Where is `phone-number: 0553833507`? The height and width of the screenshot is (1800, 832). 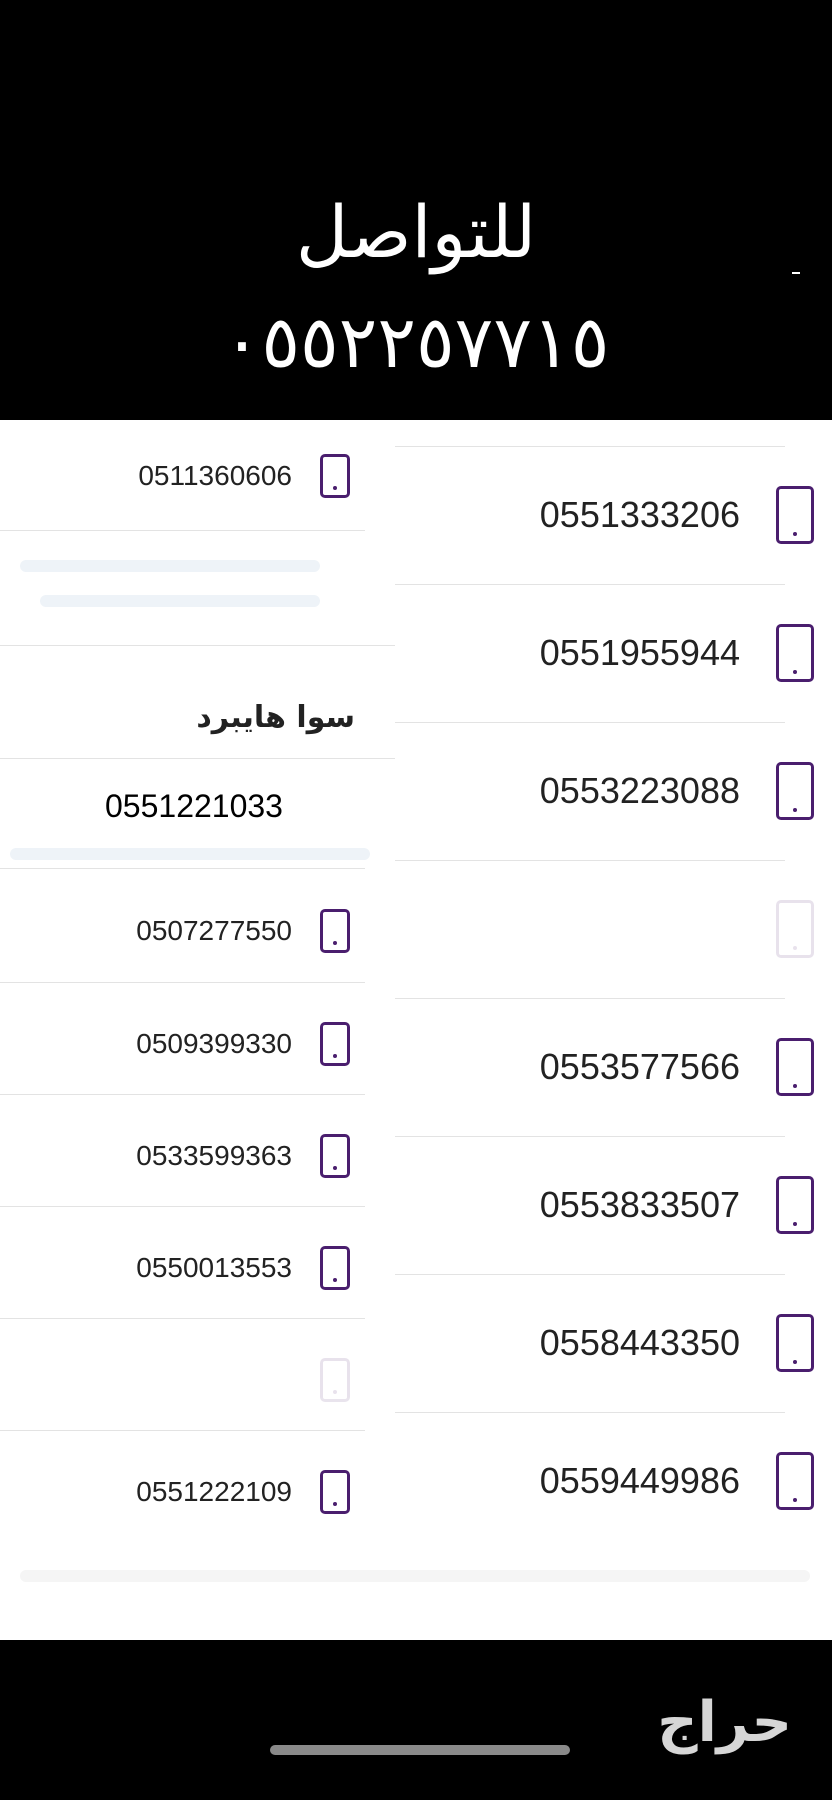
phone-number: 0553833507 is located at coordinates (639, 1204).